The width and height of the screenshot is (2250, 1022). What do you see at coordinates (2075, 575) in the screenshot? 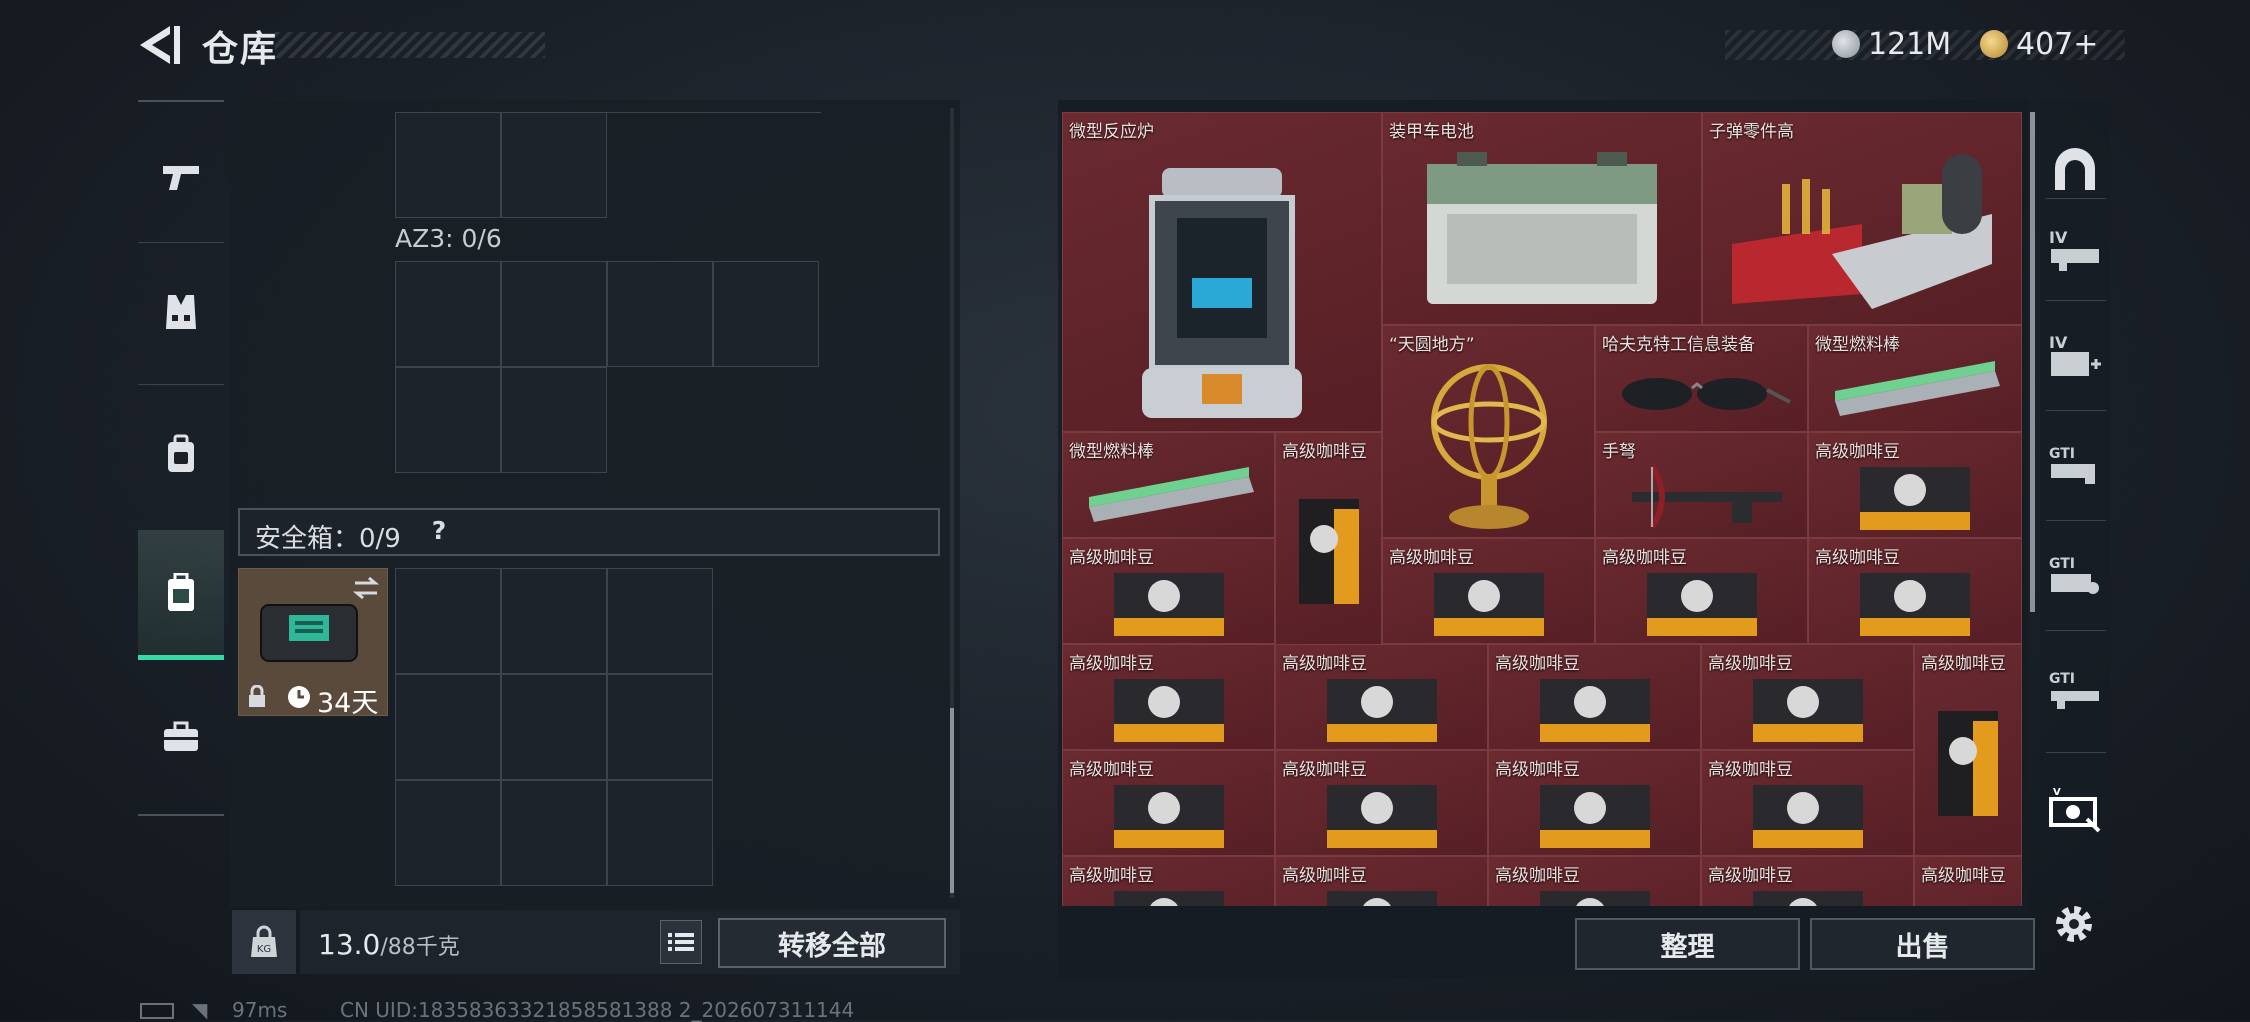
I see `tab-gti-2: GTI` at bounding box center [2075, 575].